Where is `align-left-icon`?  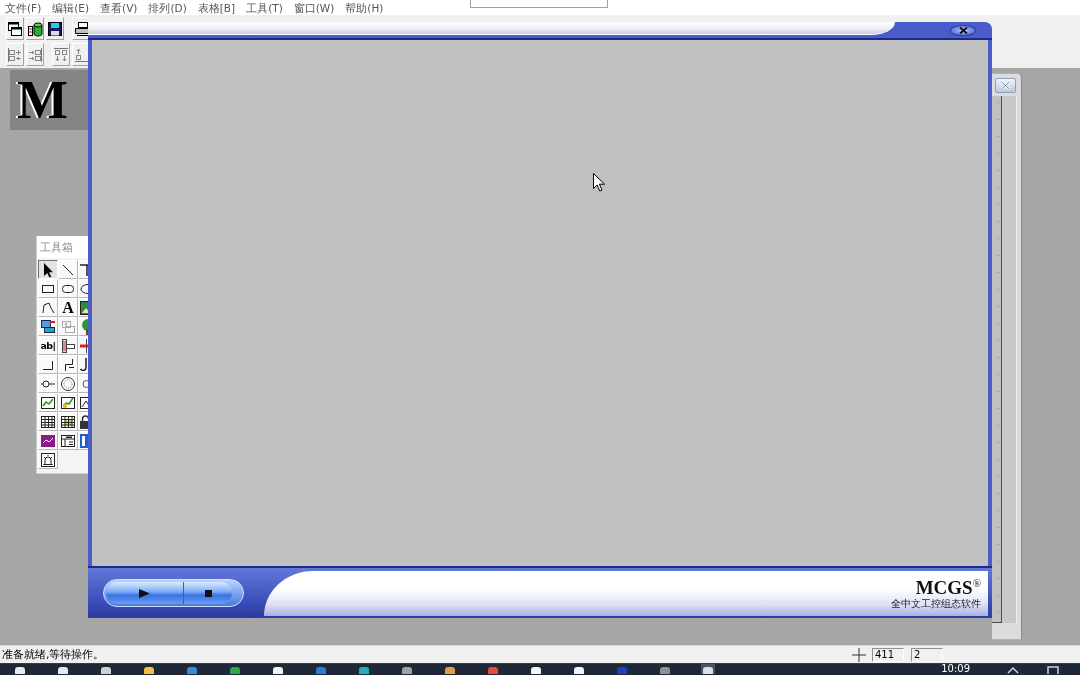 align-left-icon is located at coordinates (15, 54).